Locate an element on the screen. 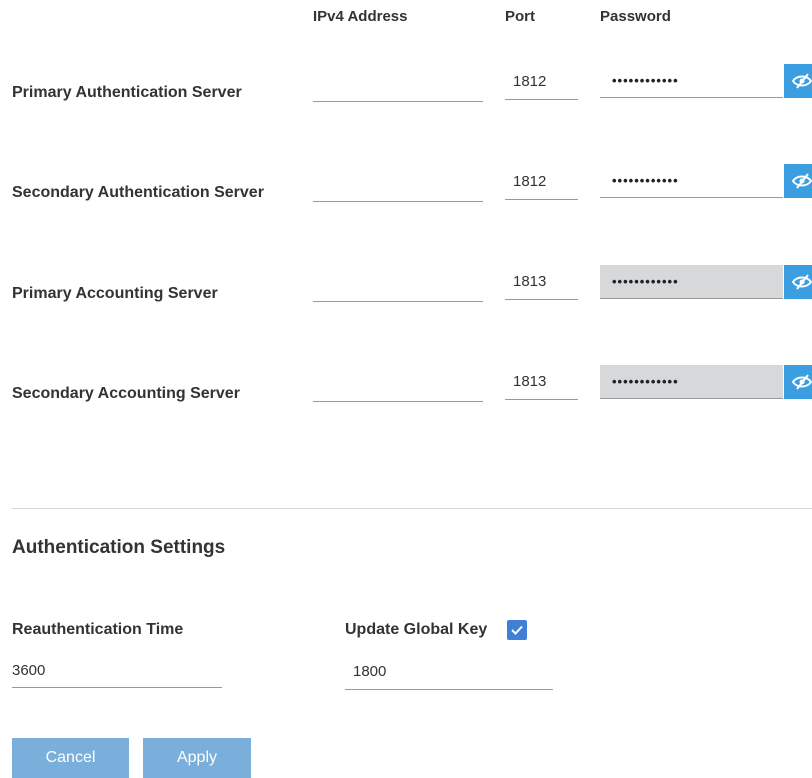 The width and height of the screenshot is (812, 778). primary-accounting-password-field: •••••••••••• is located at coordinates (691, 282).